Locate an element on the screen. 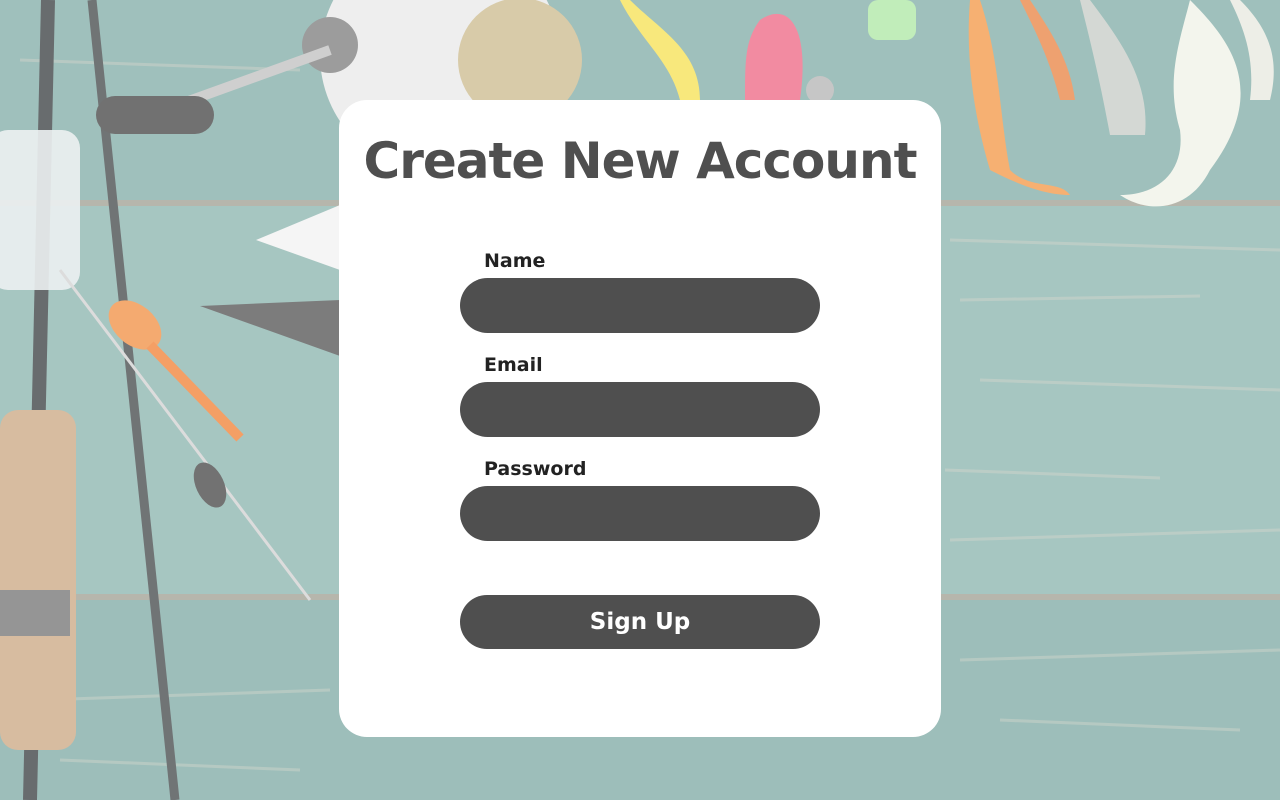 The width and height of the screenshot is (1280, 800). sign-up-button: Sign Up is located at coordinates (640, 622).